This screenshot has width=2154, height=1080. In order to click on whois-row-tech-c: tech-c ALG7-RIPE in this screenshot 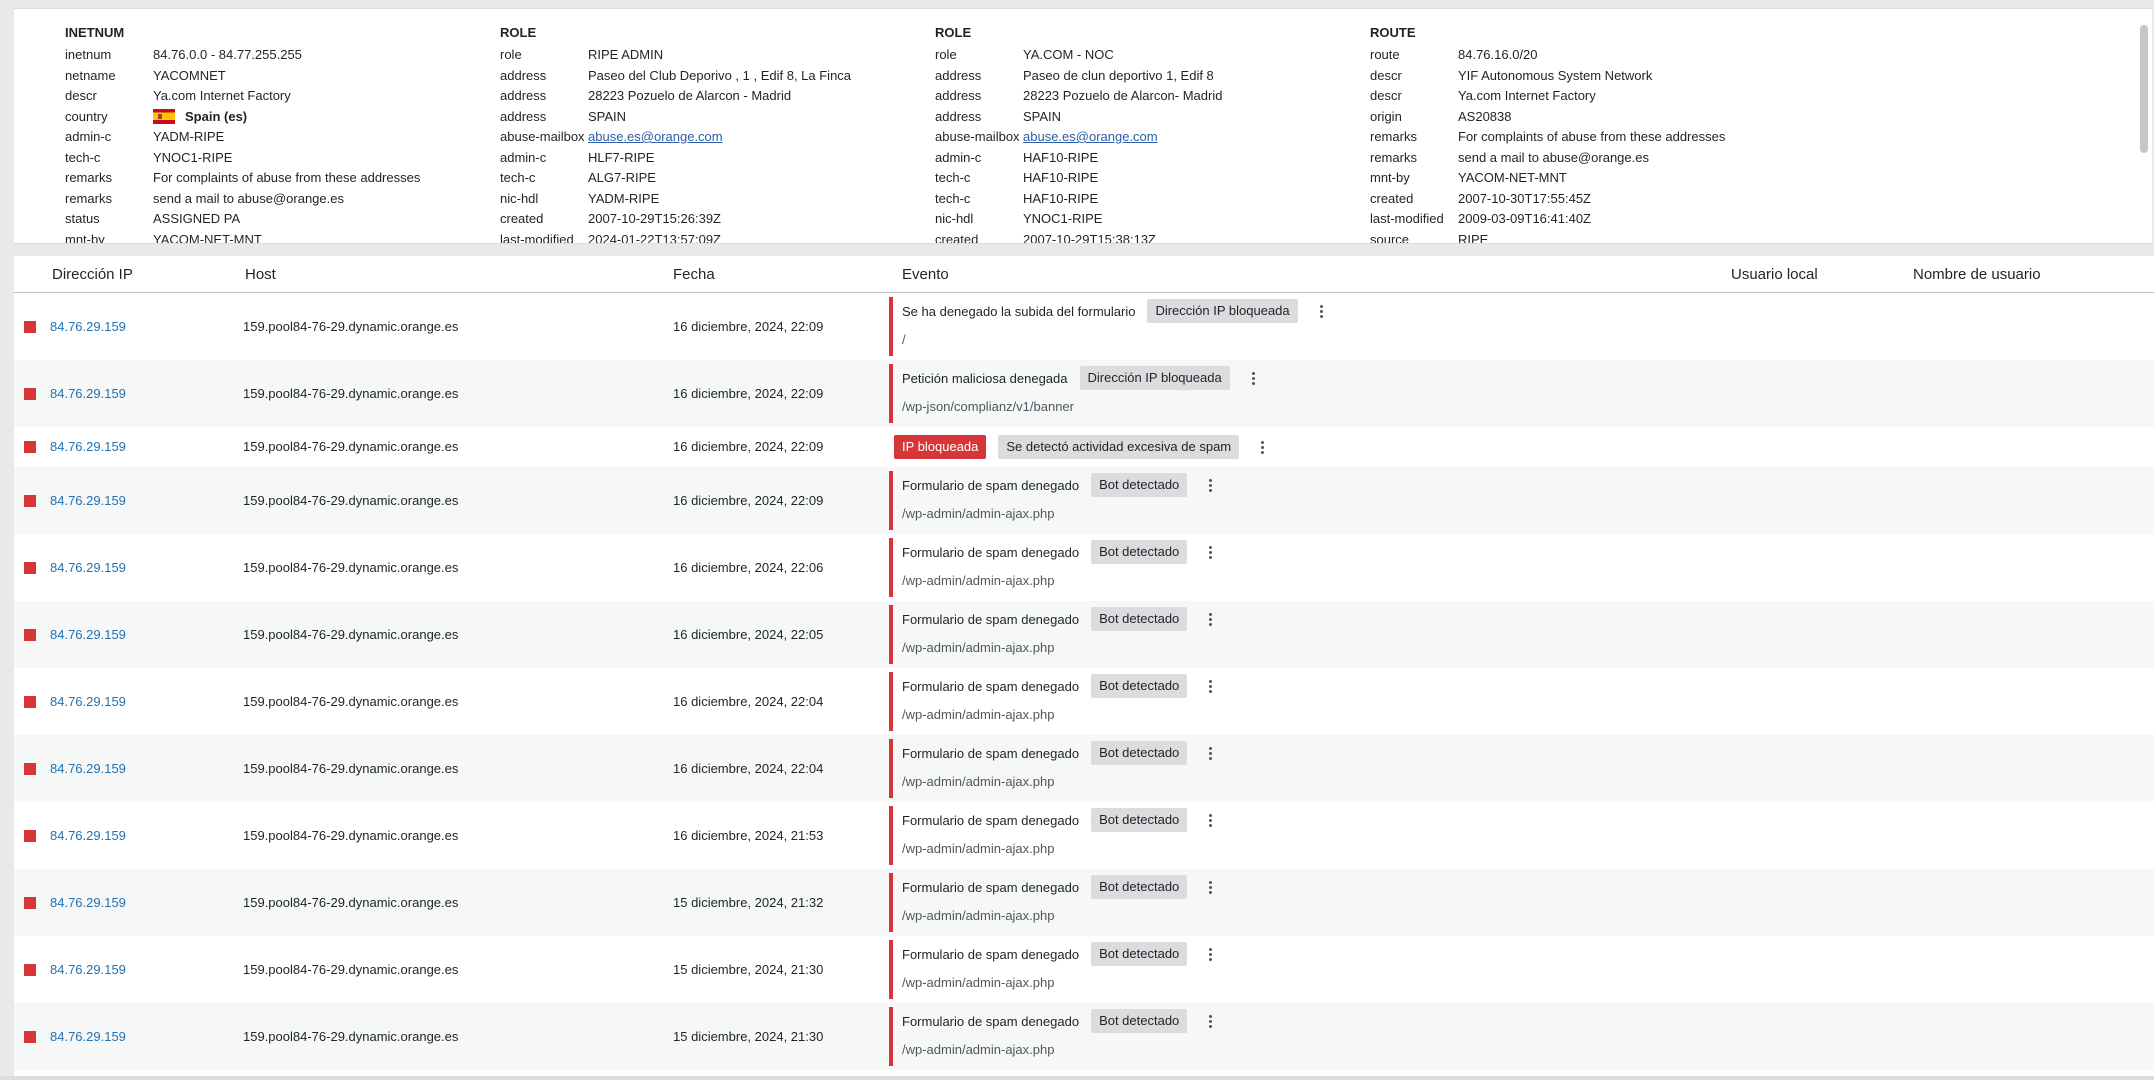, I will do `click(710, 178)`.